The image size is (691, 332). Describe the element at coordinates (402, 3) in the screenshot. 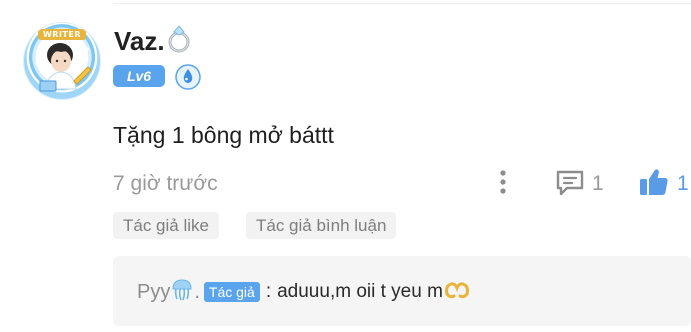

I see `top-divider` at that location.